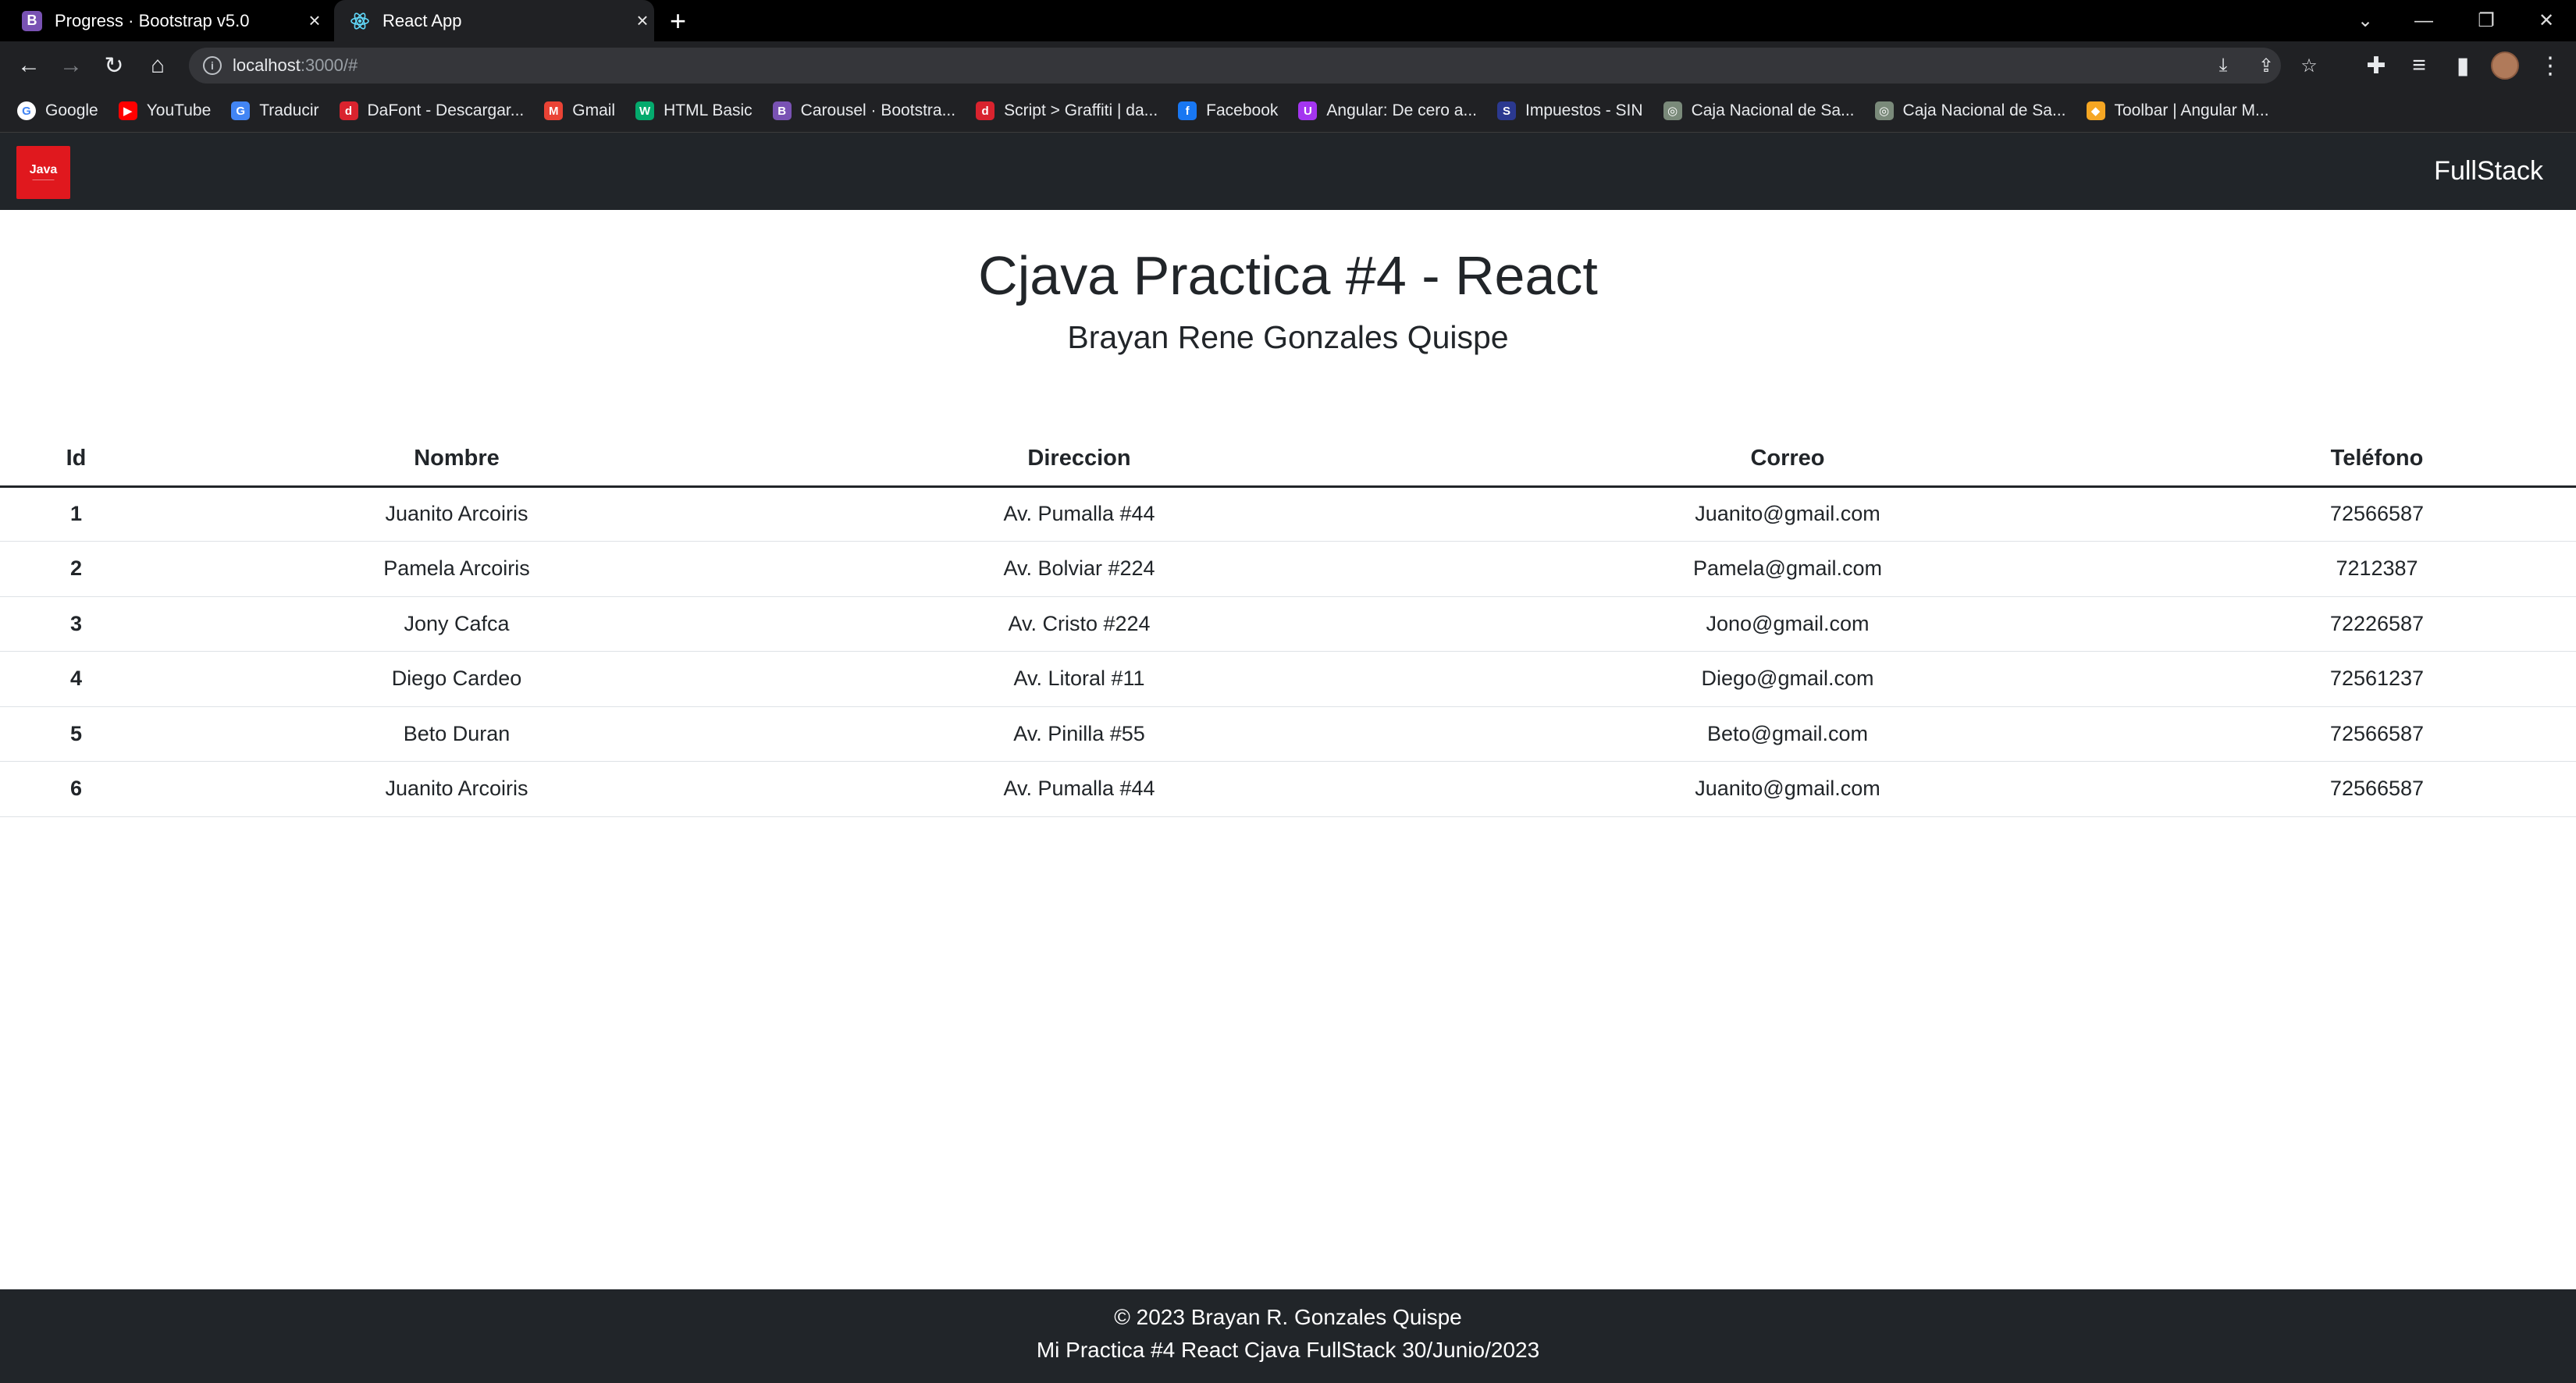 This screenshot has height=1383, width=2576. I want to click on close-window-icon: ✕, so click(2546, 20).